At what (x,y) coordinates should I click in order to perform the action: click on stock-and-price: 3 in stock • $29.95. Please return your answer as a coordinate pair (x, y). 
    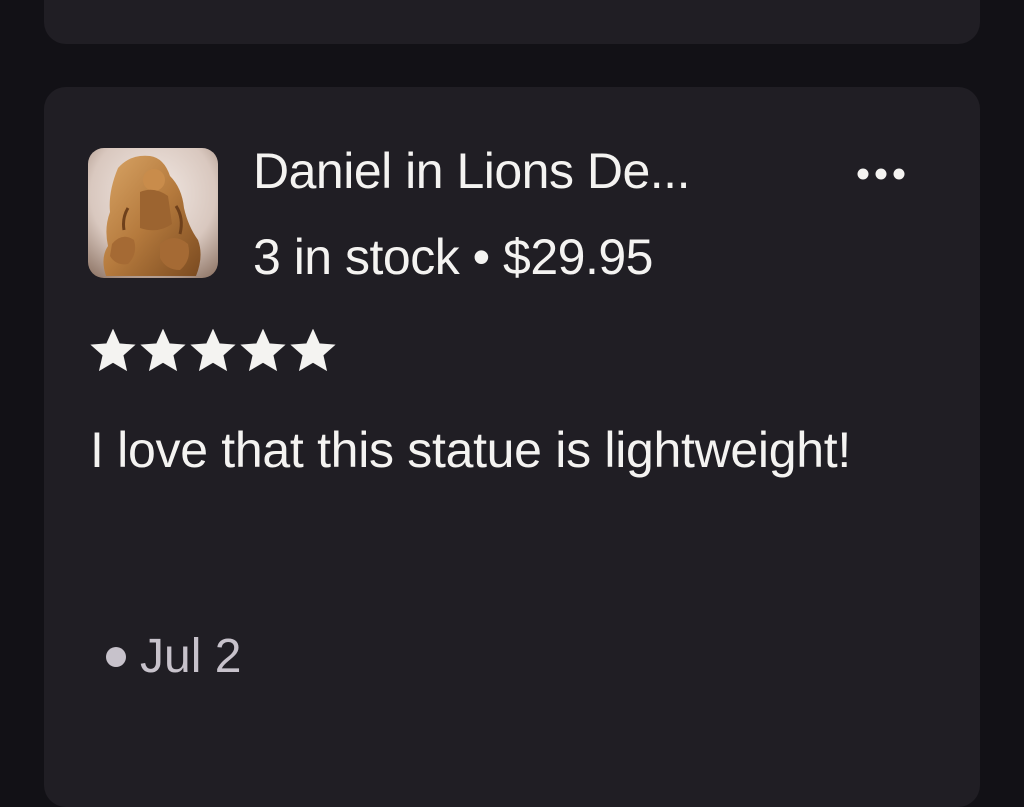
    Looking at the image, I should click on (453, 257).